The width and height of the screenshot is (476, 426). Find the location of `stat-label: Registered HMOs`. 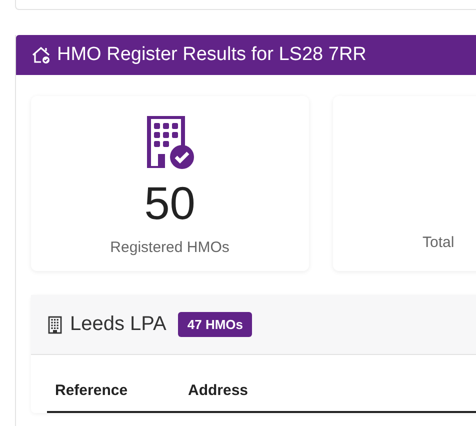

stat-label: Registered HMOs is located at coordinates (170, 247).